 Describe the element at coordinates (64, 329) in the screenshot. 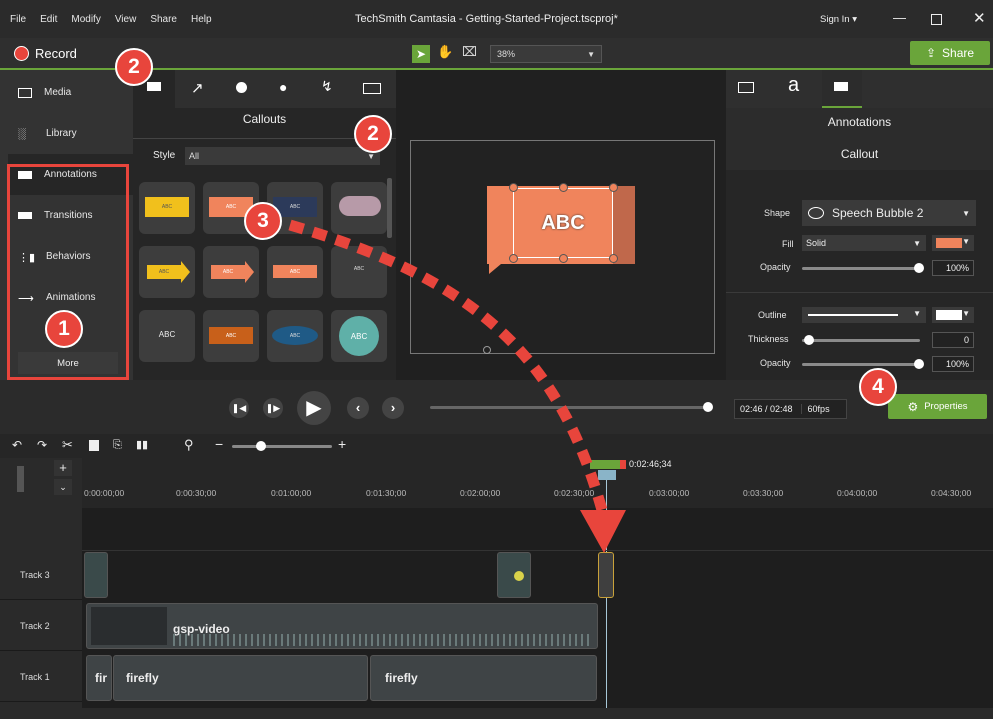

I see `step-badge-1: 1` at that location.